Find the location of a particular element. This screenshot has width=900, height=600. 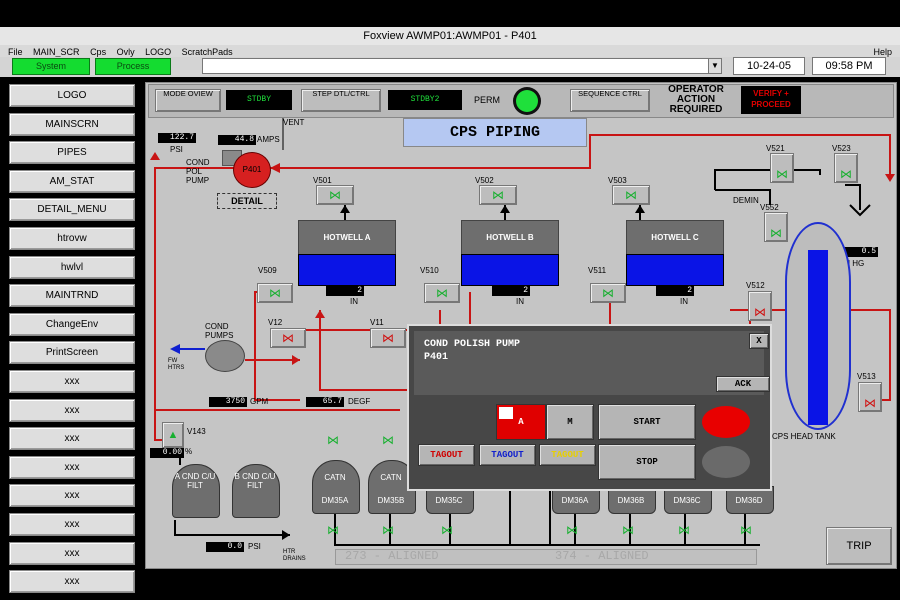

small-value: 0.00 is located at coordinates (167, 453).